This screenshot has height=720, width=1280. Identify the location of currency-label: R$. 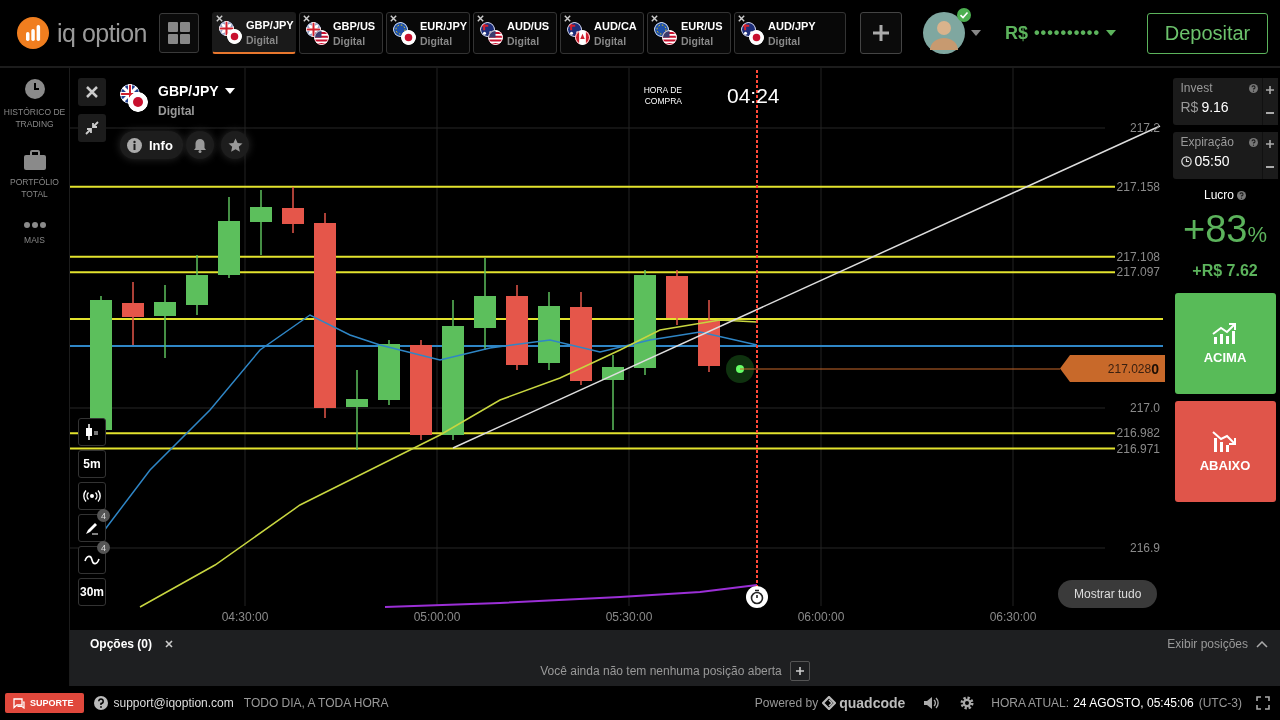
(1189, 107).